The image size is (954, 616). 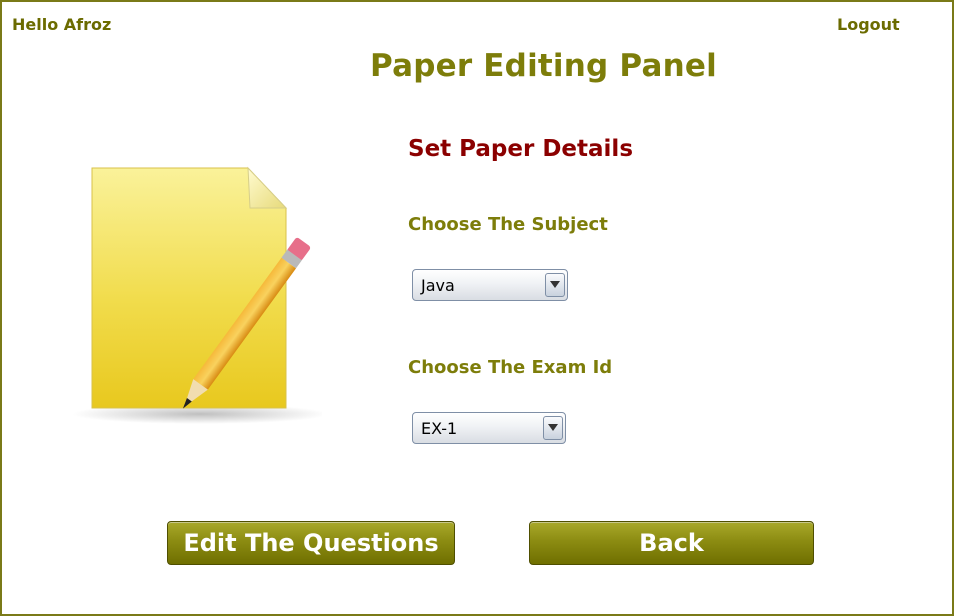 I want to click on page-title: Paper Editing Panel, so click(x=543, y=66).